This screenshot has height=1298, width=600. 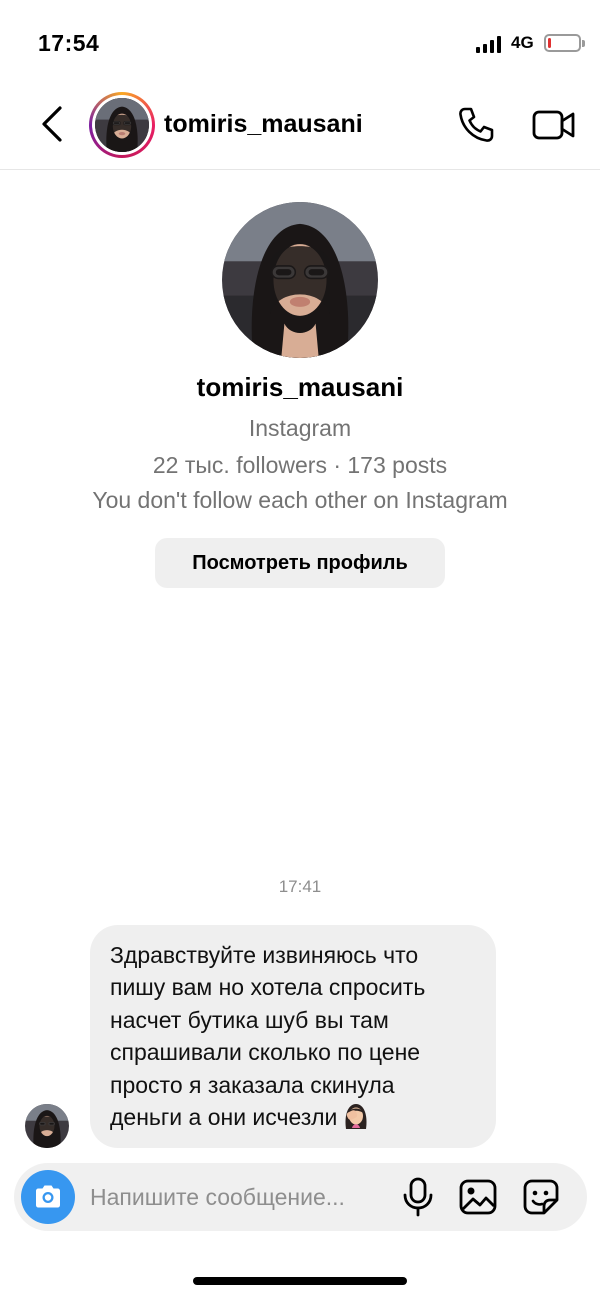 I want to click on sticker-icon, so click(x=541, y=1197).